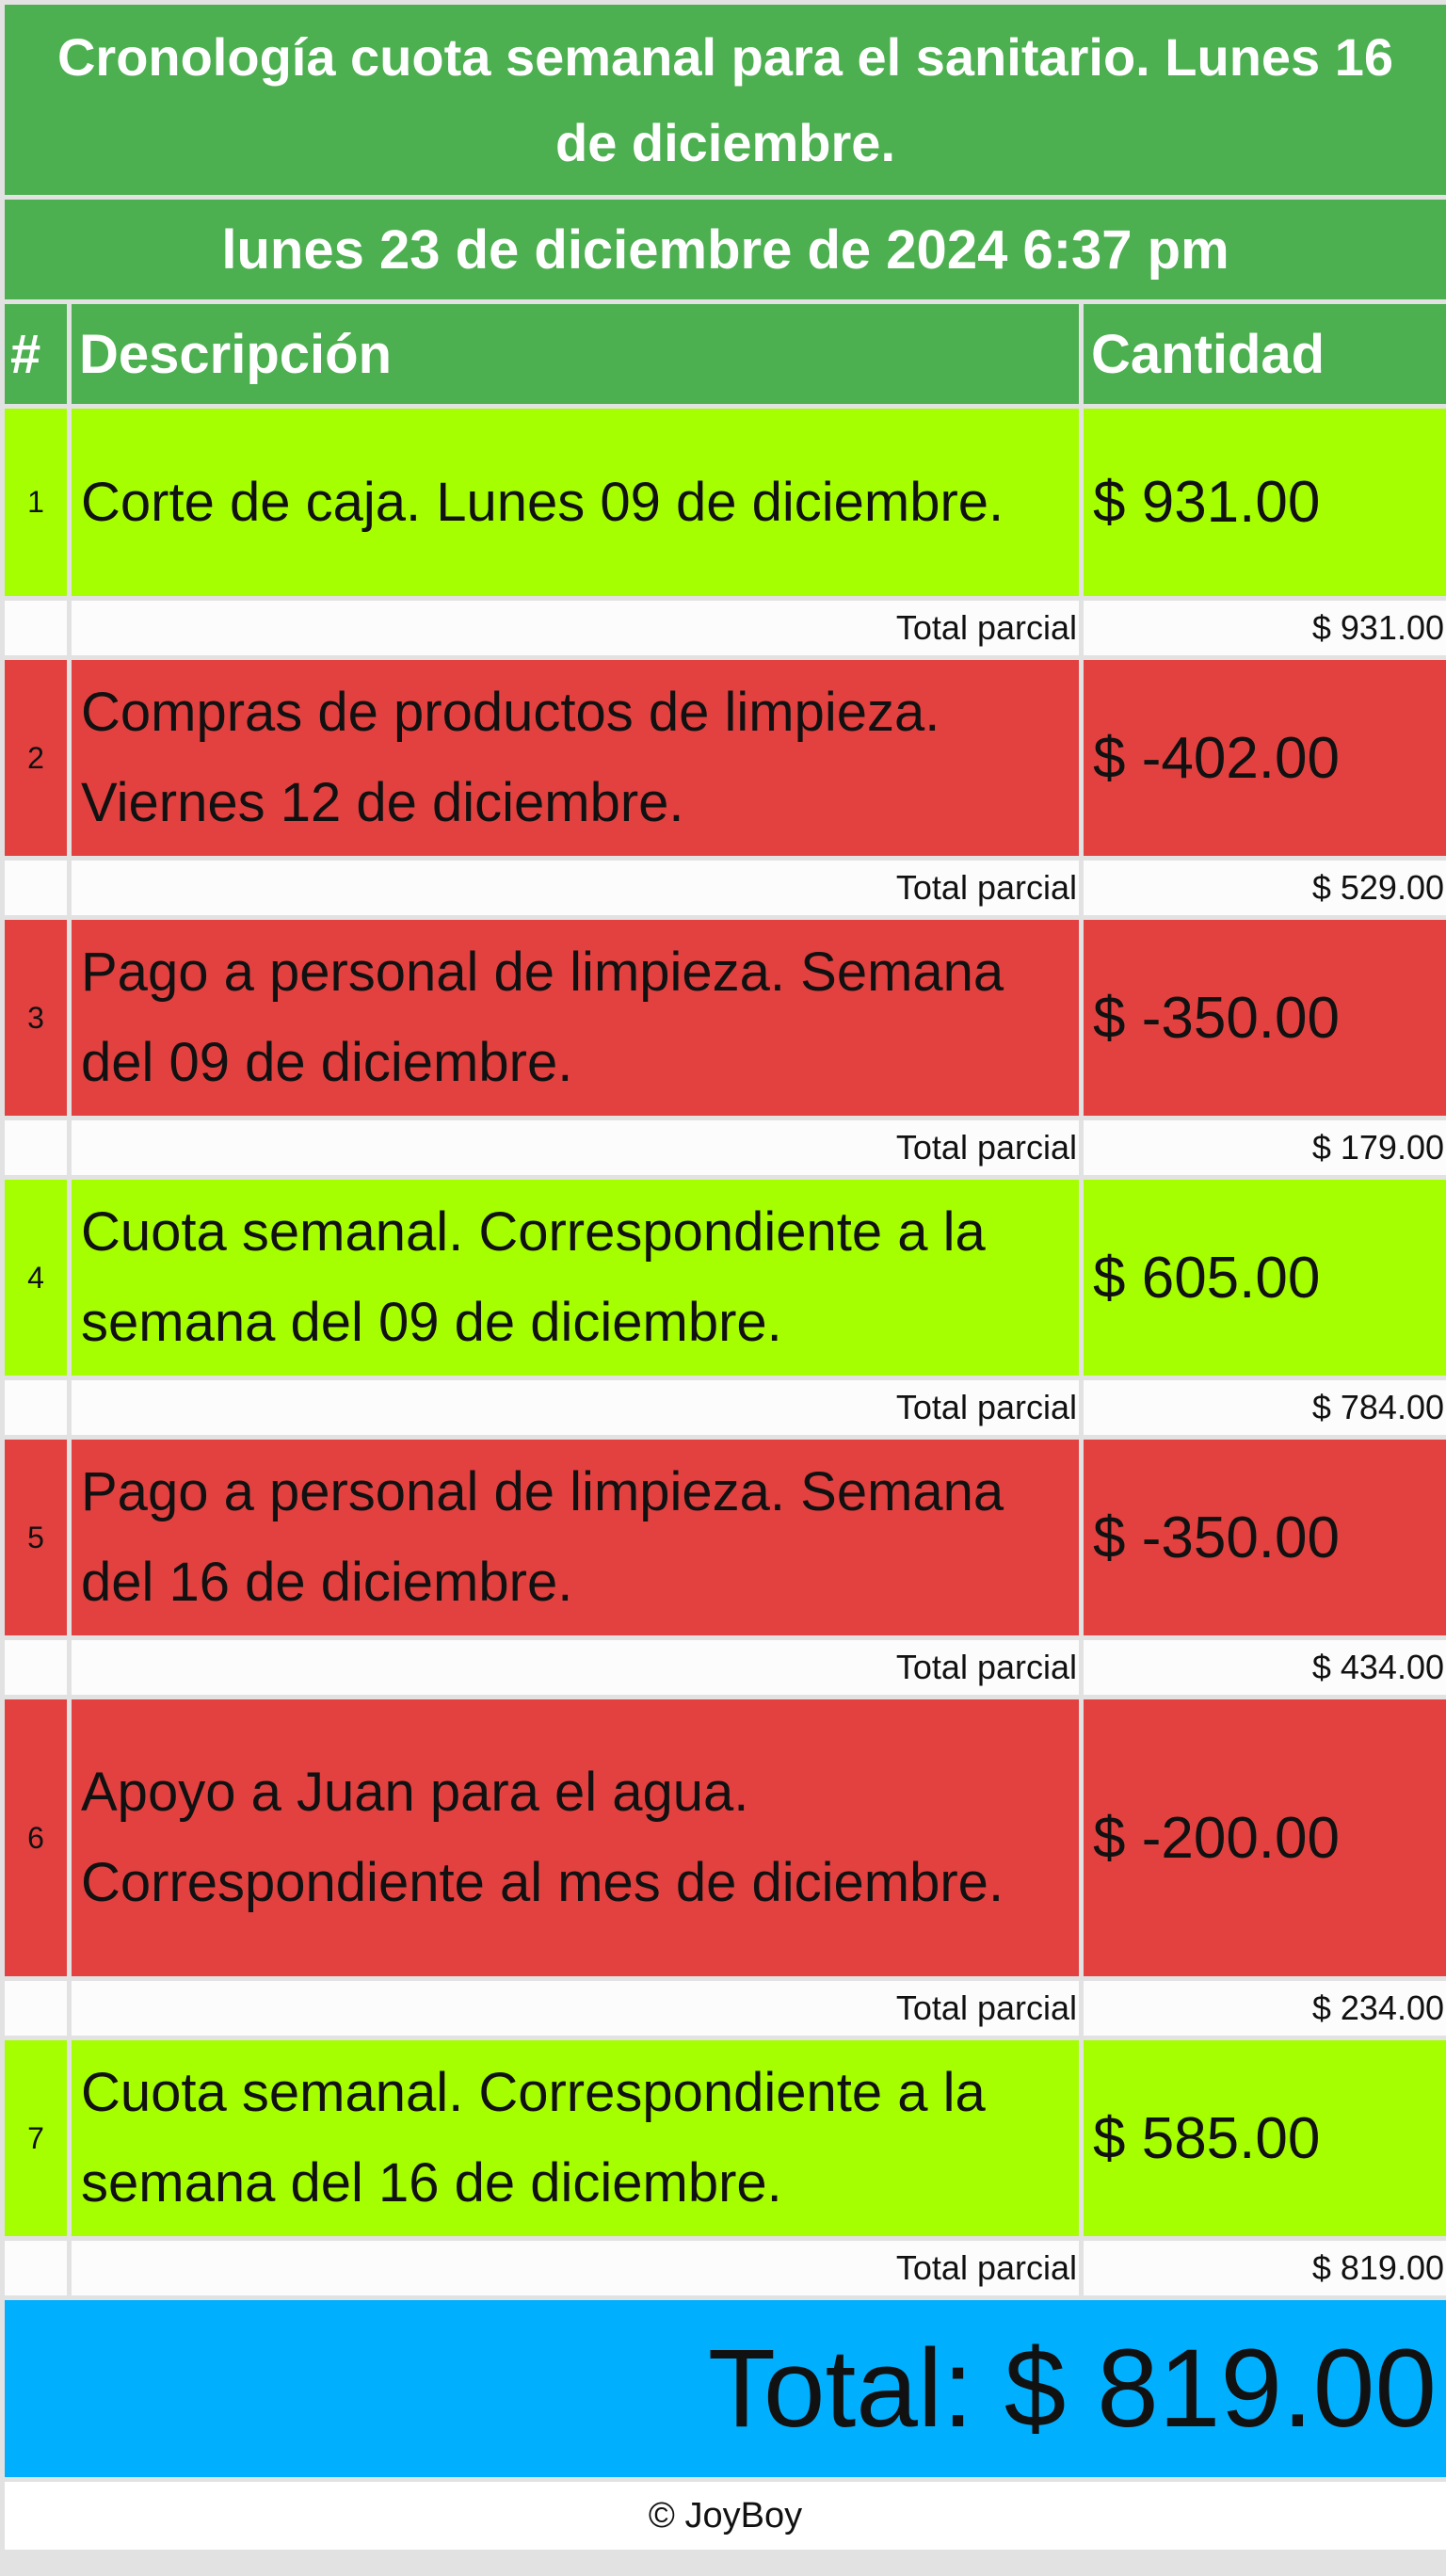  Describe the element at coordinates (35, 1537) in the screenshot. I see `entry-number: 5` at that location.